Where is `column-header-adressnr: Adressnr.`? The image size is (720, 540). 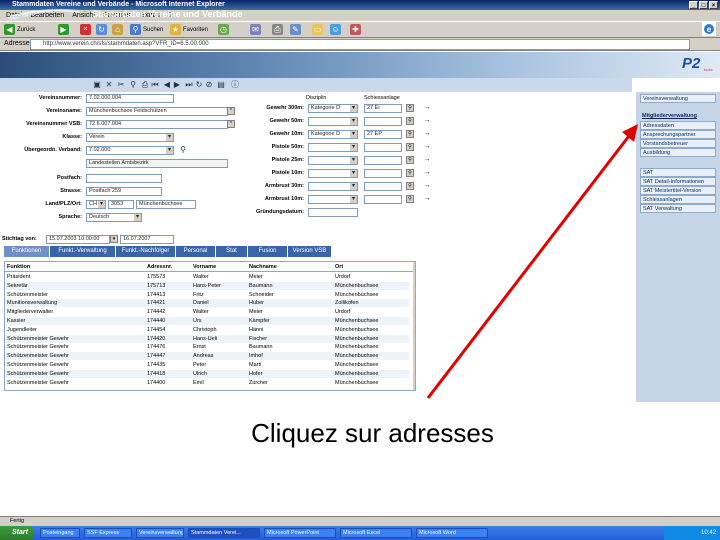
column-header-adressnr: Adressnr. is located at coordinates (159, 267).